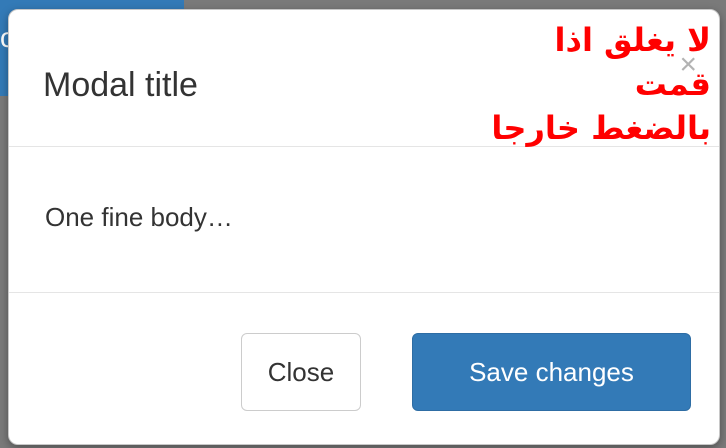 The height and width of the screenshot is (448, 726). Describe the element at coordinates (120, 85) in the screenshot. I see `modal-title: Modal title` at that location.